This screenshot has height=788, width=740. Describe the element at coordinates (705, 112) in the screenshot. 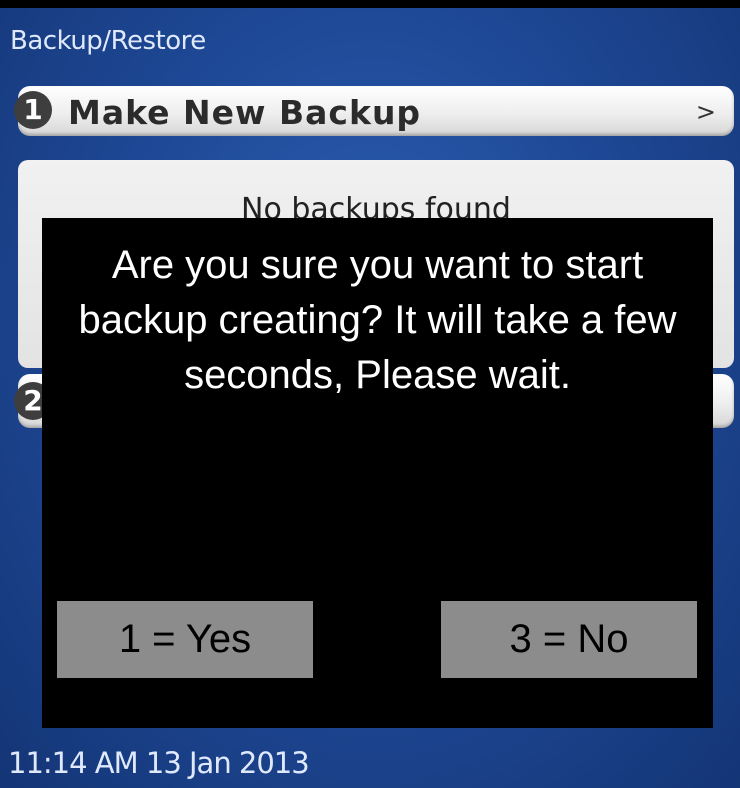

I see `chevron-right-icon: >` at that location.